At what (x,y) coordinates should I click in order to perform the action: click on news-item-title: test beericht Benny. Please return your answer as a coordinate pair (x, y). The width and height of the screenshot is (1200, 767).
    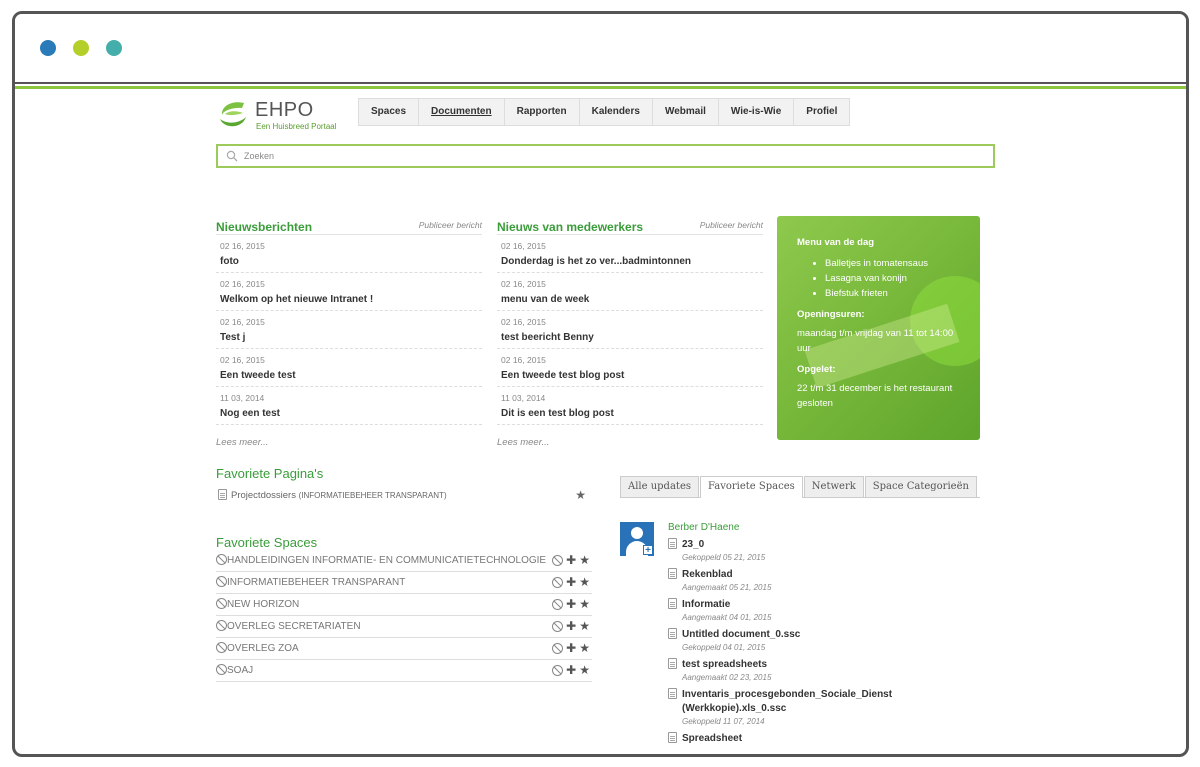
    Looking at the image, I should click on (632, 337).